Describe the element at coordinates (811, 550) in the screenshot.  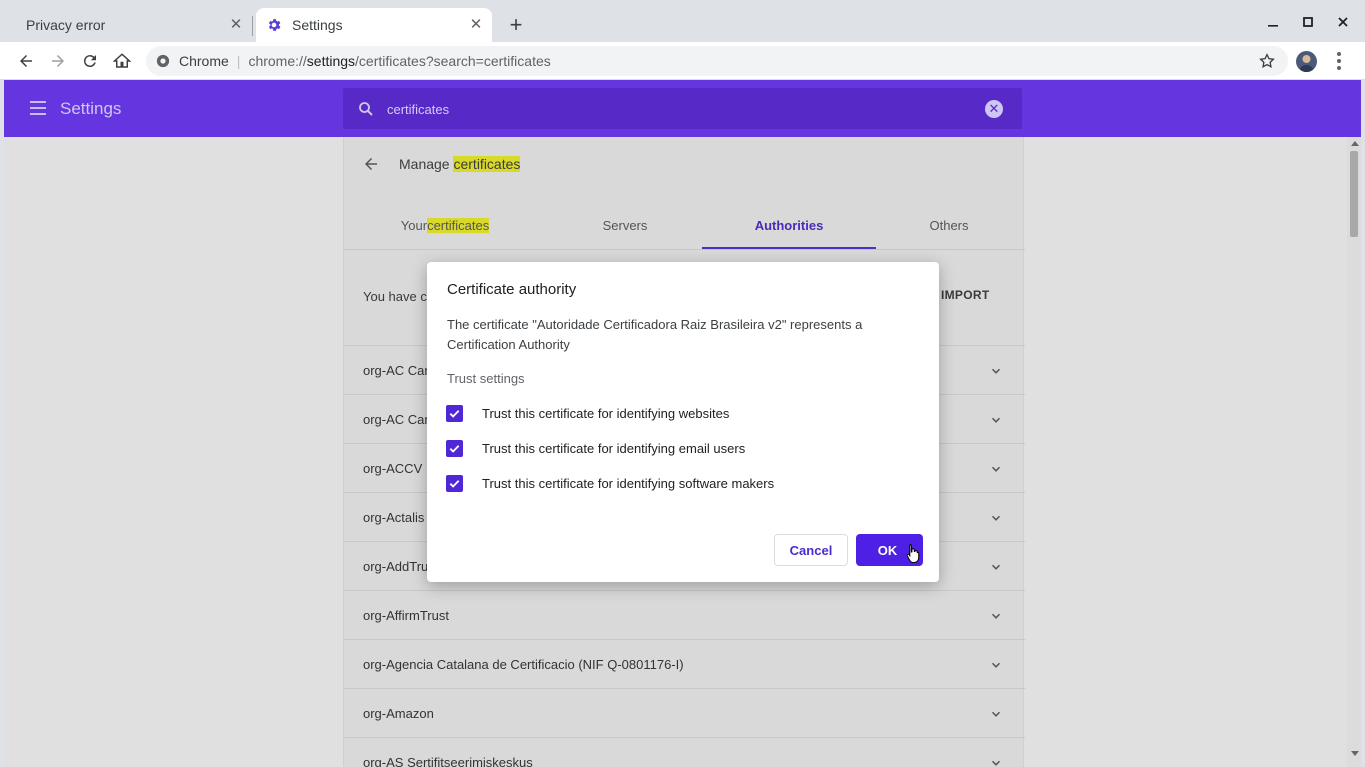
I see `cancel-button: Cancel` at that location.